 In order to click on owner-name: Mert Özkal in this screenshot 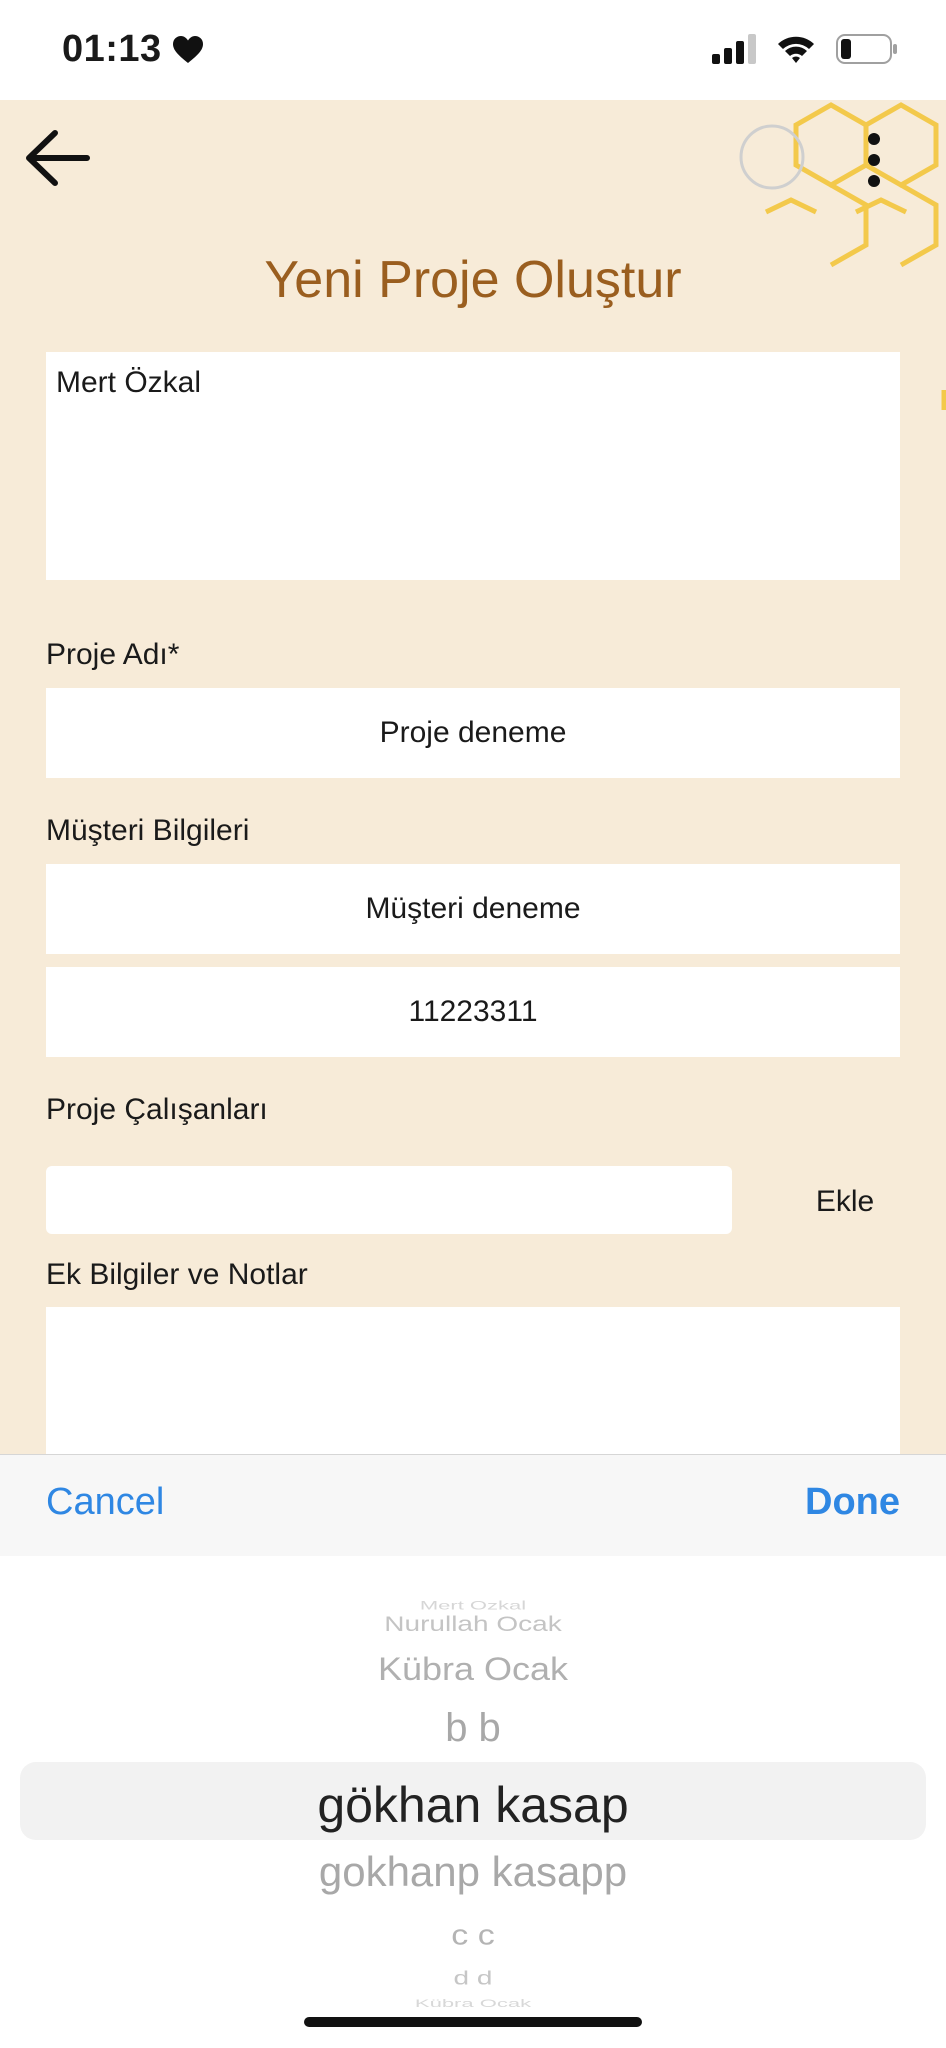, I will do `click(129, 382)`.